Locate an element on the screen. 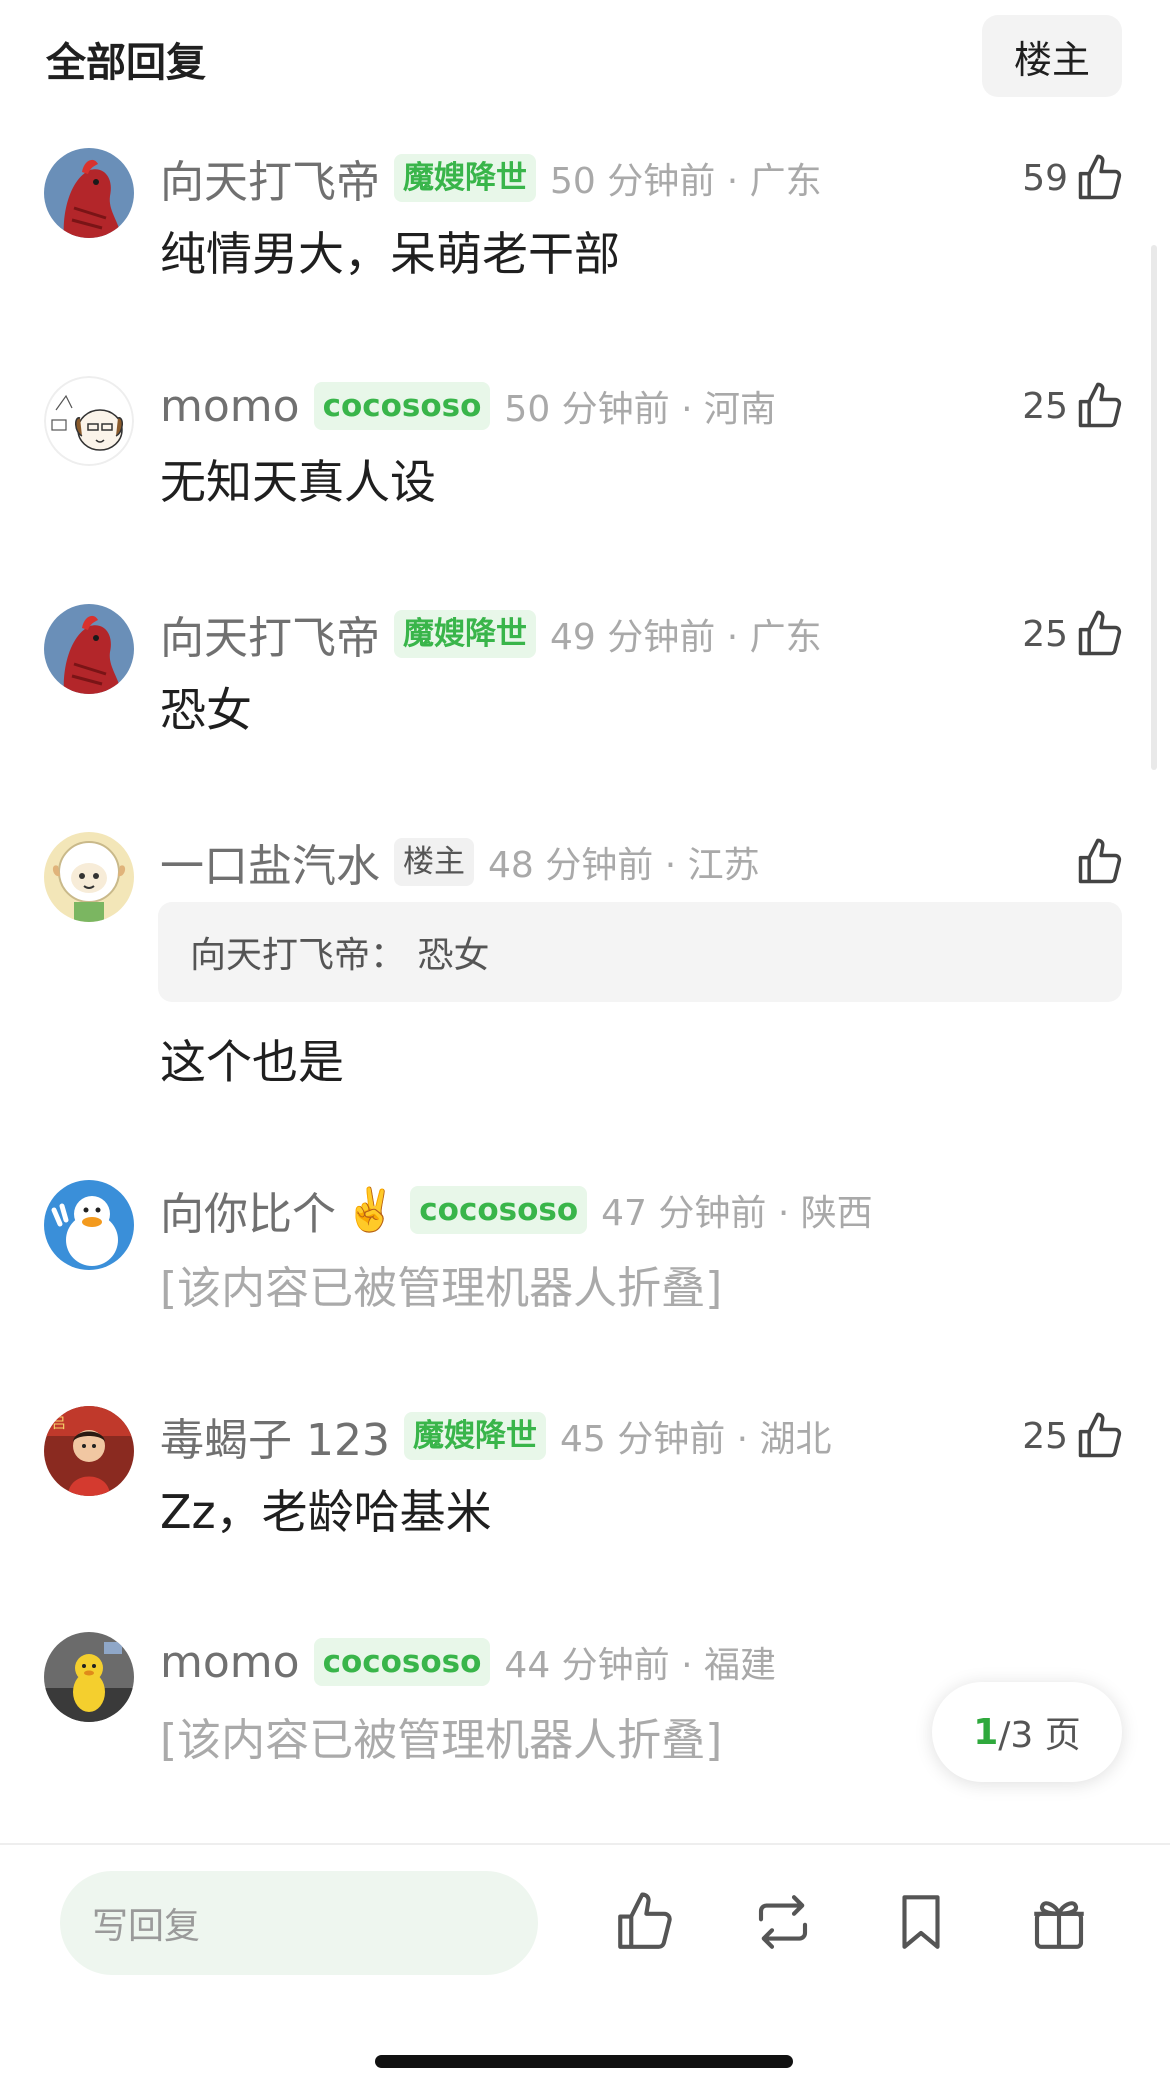  time-location: 50 分钟前 · 河南 is located at coordinates (640, 409).